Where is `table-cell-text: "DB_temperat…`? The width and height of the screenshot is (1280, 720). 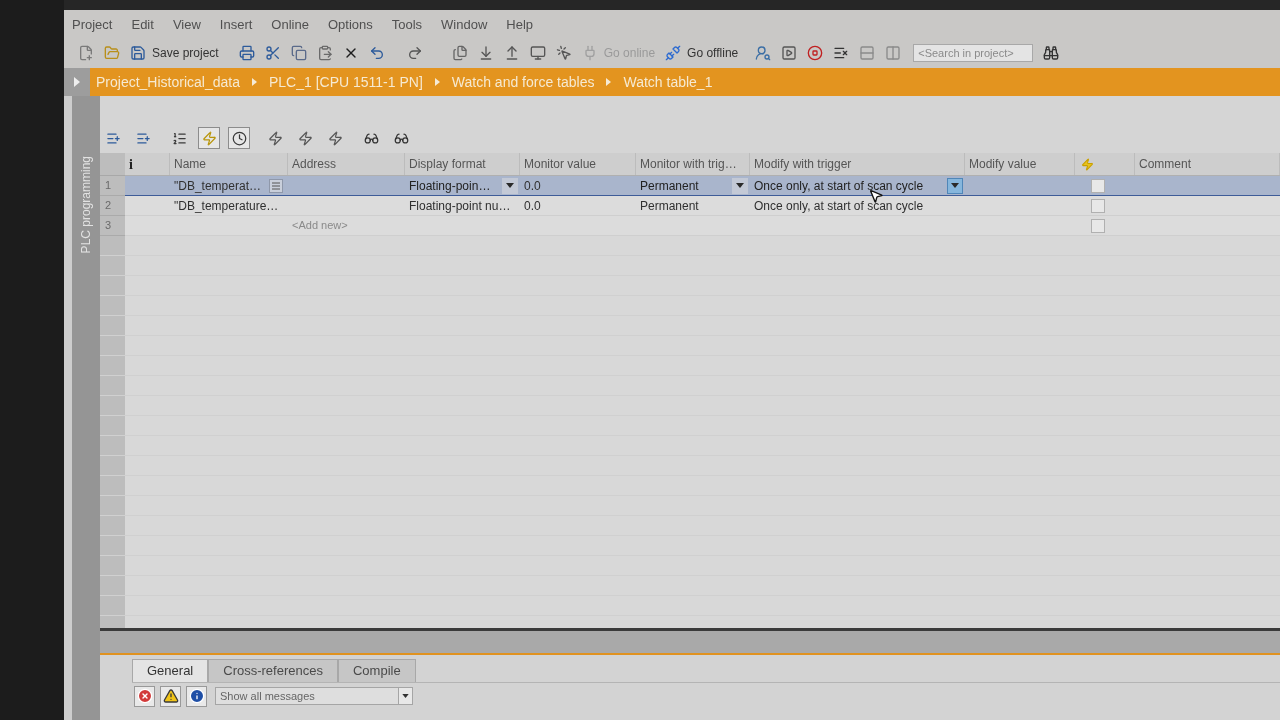
table-cell-text: "DB_temperat… is located at coordinates (217, 186).